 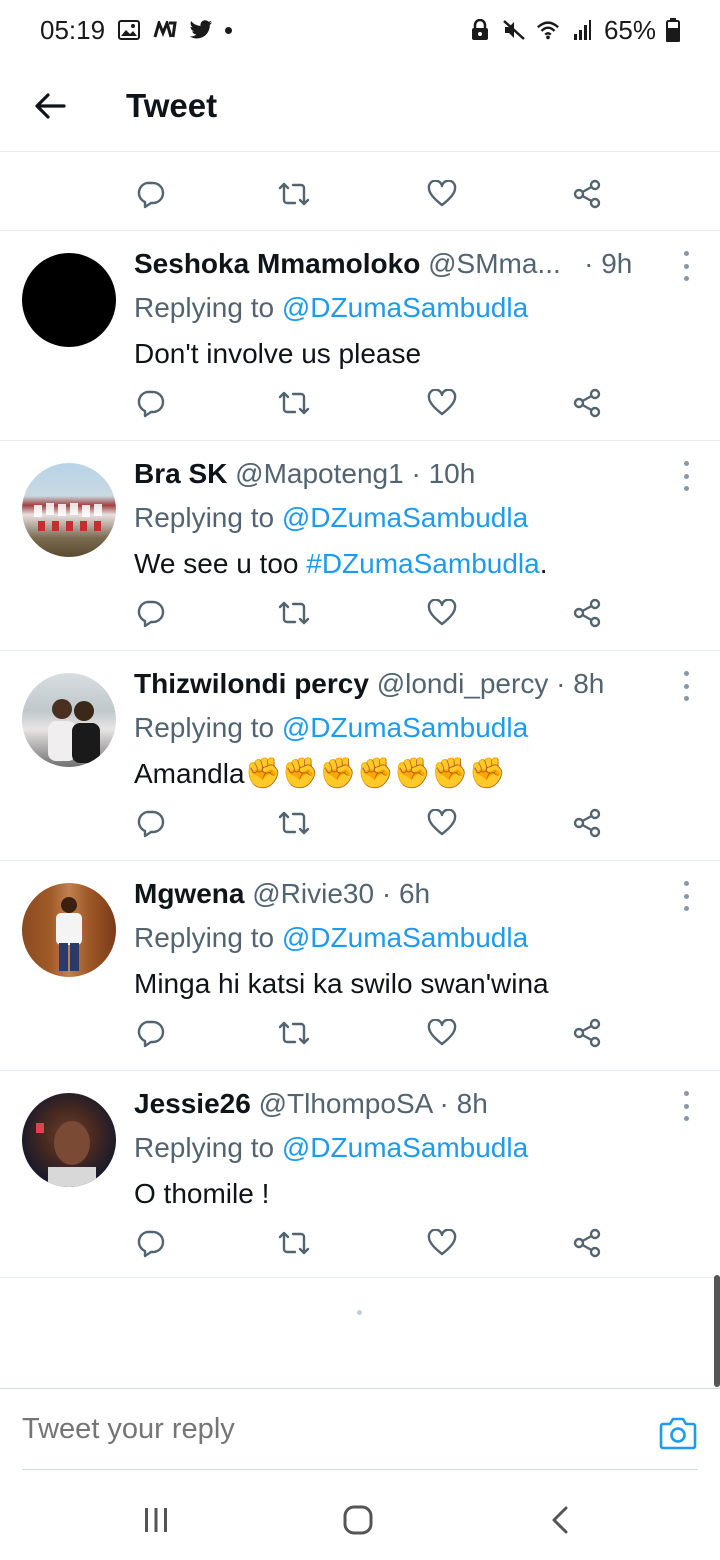 What do you see at coordinates (345, 1103) in the screenshot?
I see `author-handle: @TlhompoSA` at bounding box center [345, 1103].